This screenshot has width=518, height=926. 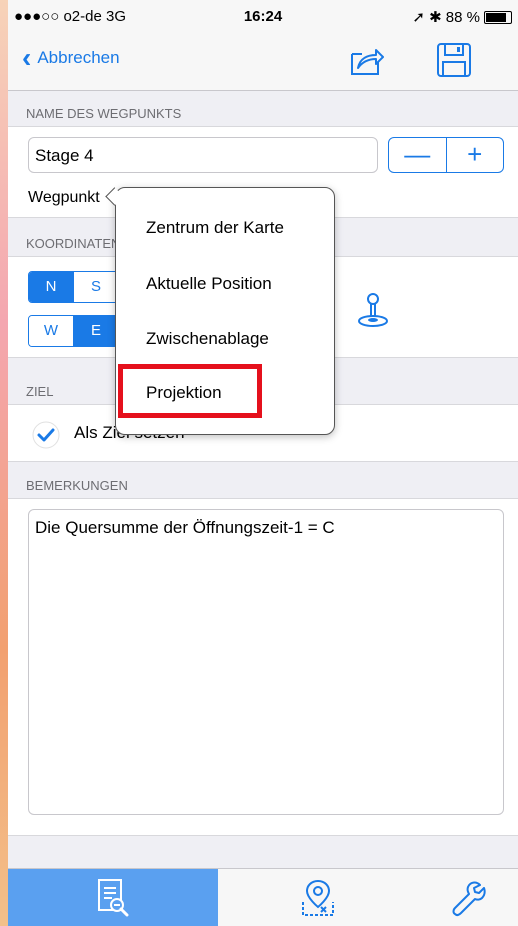 I want to click on decrement-button: —, so click(x=418, y=155).